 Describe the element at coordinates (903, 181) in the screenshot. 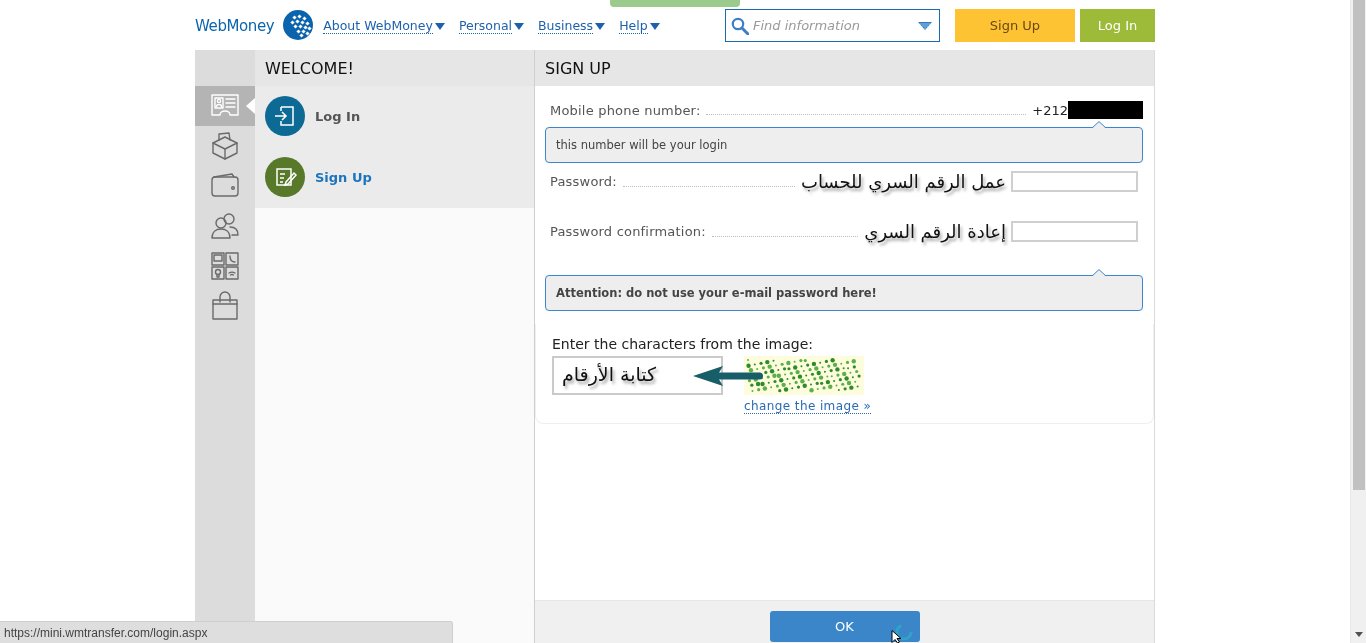

I see `annotation-text: عمل الرقم السري للحساب` at that location.